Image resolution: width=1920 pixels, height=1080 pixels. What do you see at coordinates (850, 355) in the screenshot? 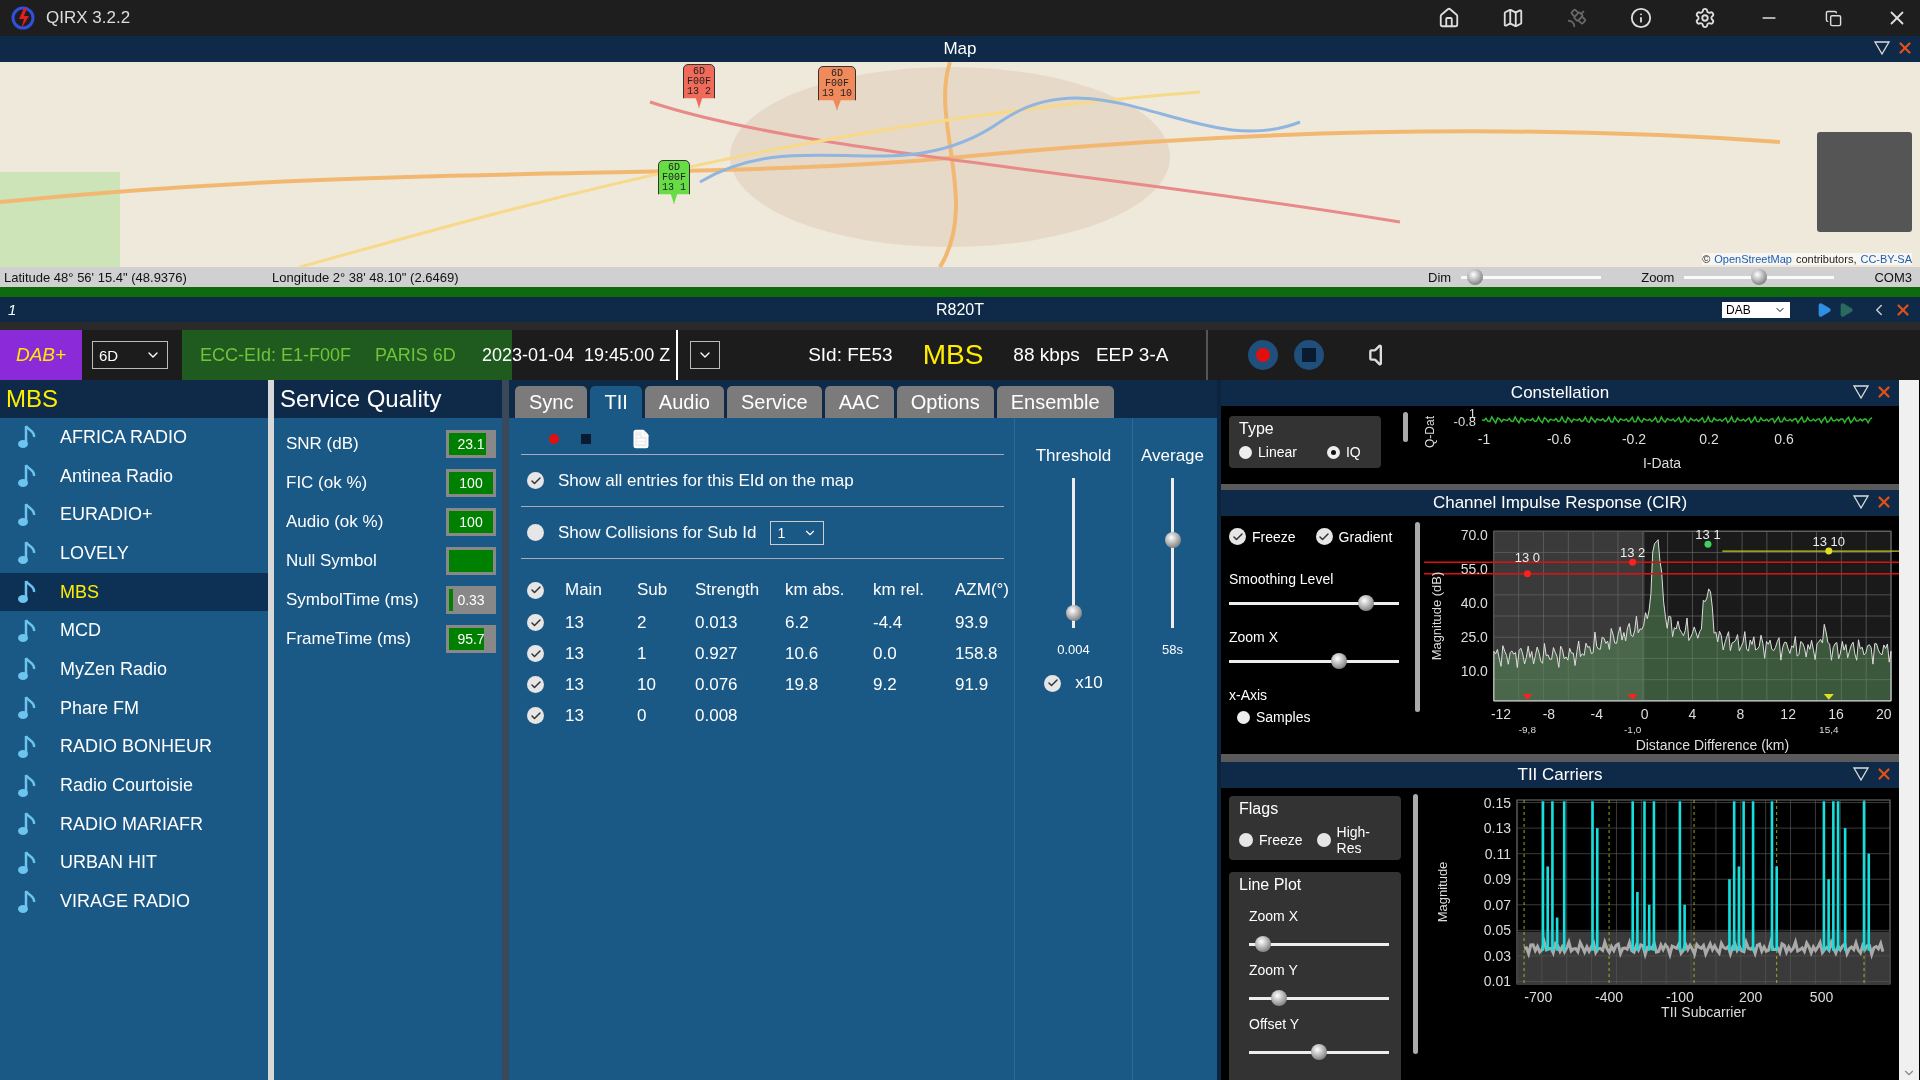
I see `sid-text: SId: FE53` at bounding box center [850, 355].